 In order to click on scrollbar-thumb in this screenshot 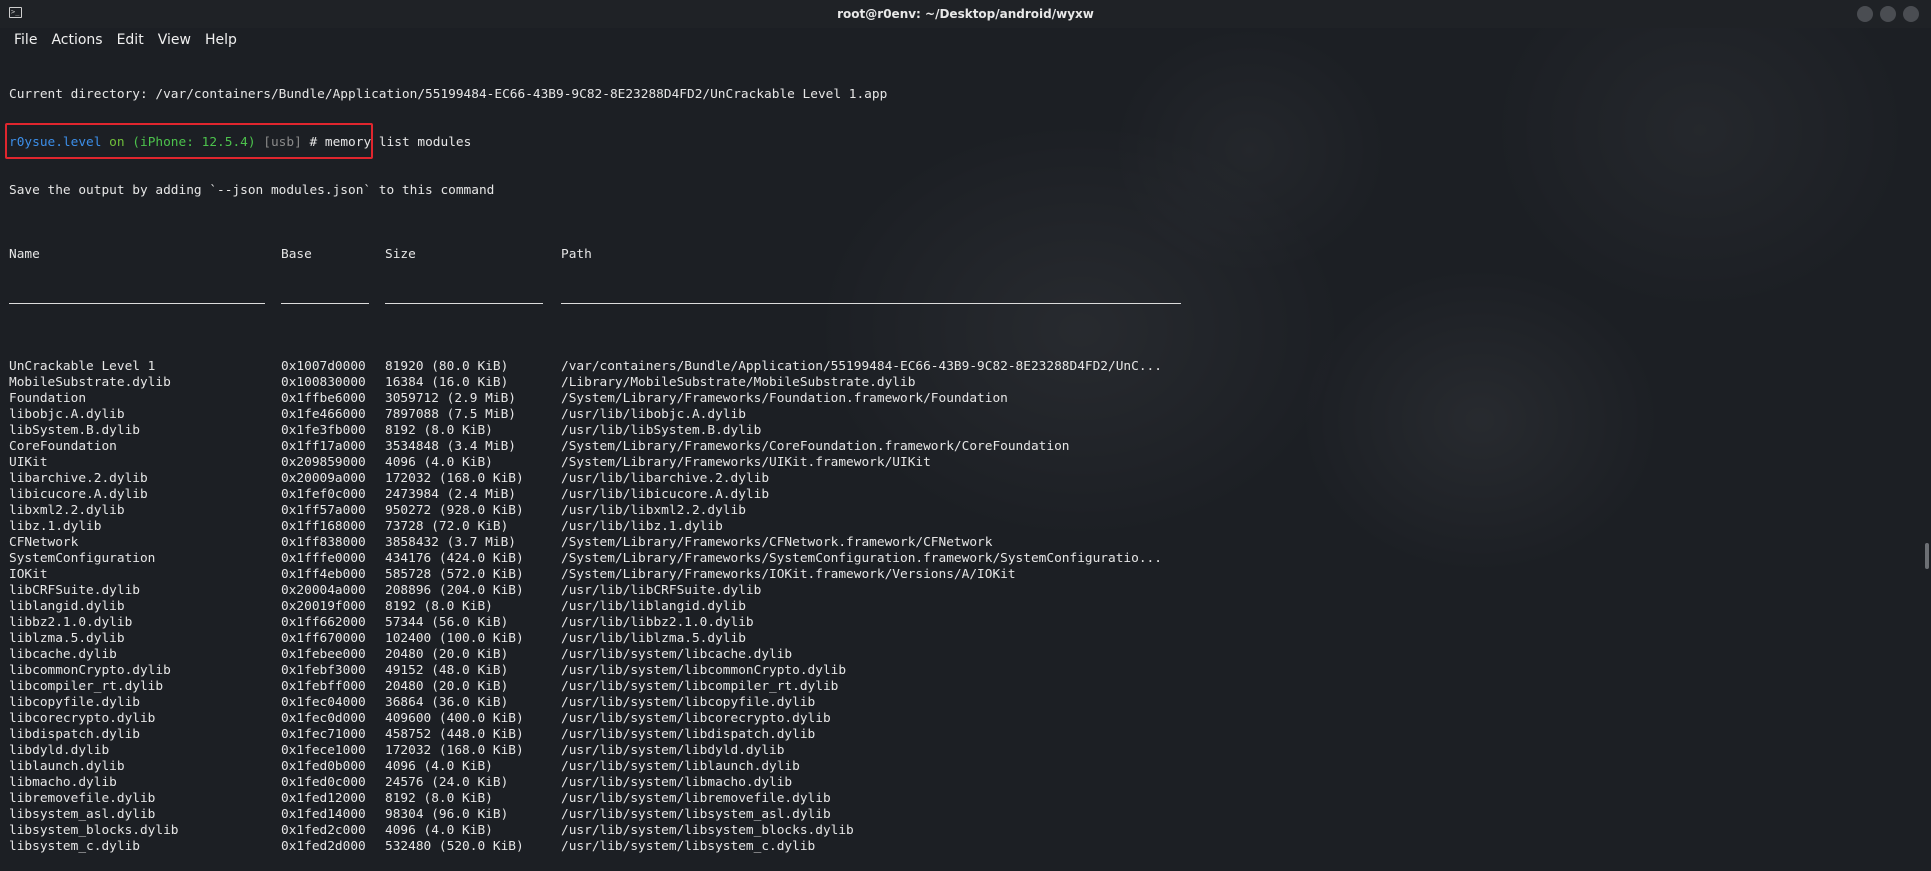, I will do `click(1927, 556)`.